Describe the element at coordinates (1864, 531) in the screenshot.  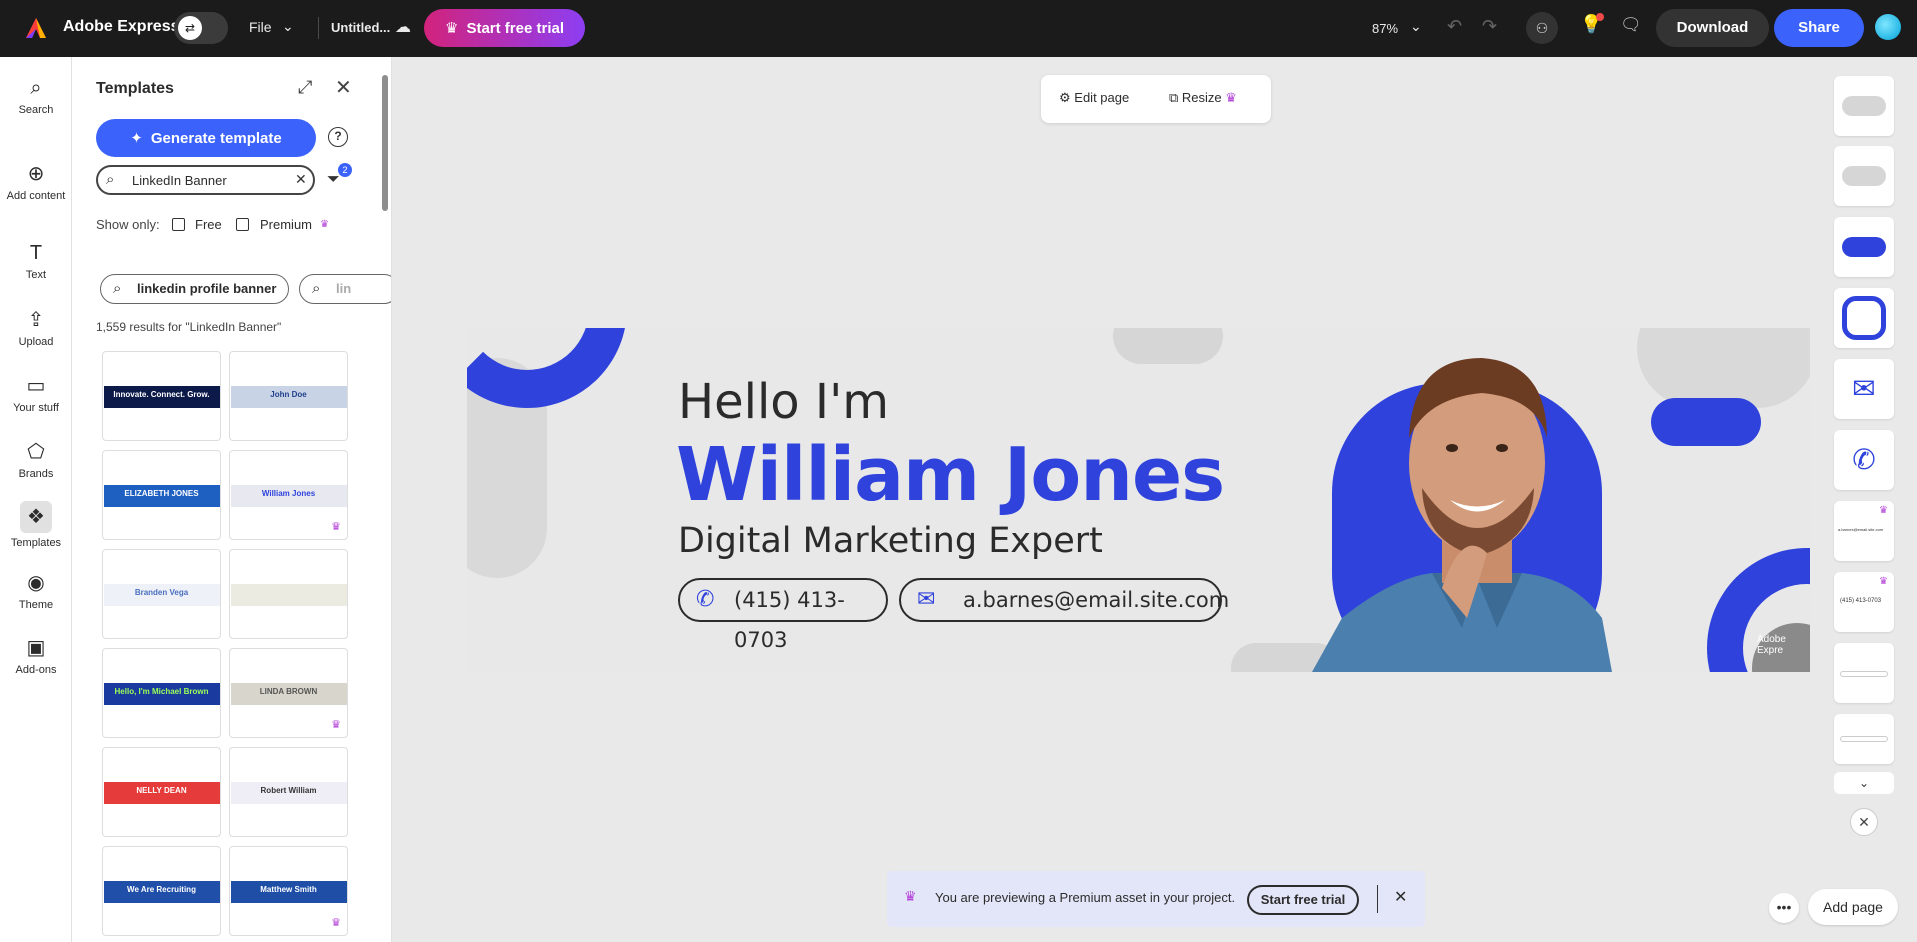
I see `element-thumb: ♛ a.barnes@email.site.com` at that location.